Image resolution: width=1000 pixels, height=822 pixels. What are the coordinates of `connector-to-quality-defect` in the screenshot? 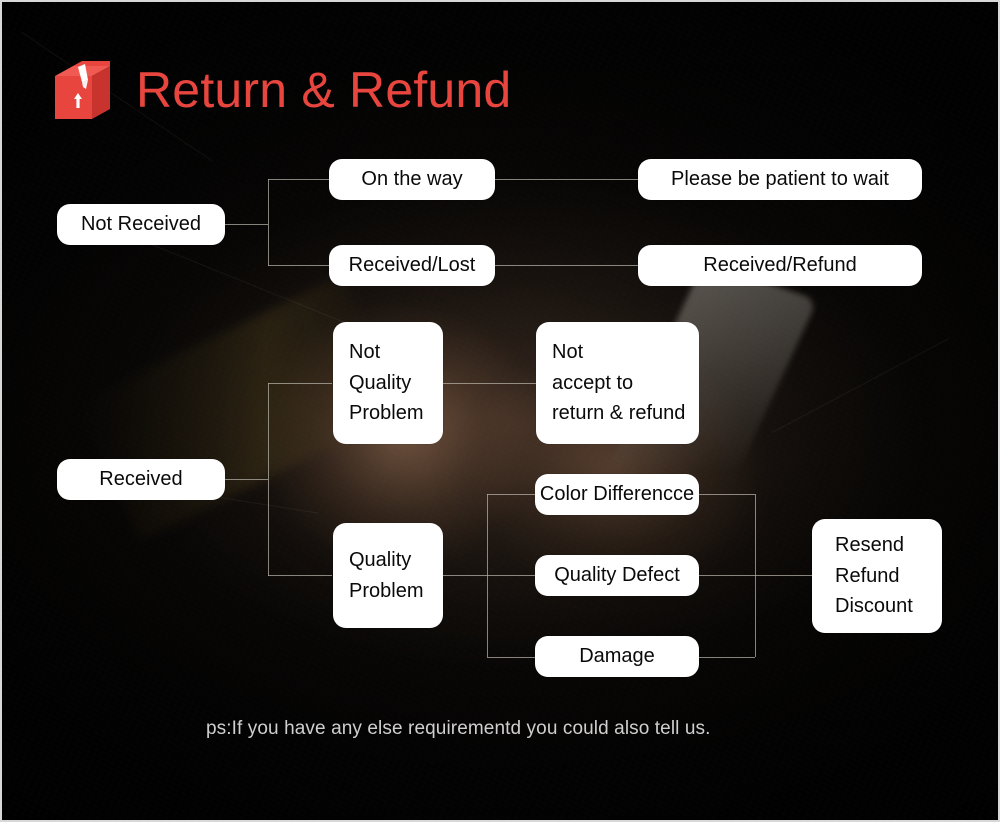 It's located at (511, 575).